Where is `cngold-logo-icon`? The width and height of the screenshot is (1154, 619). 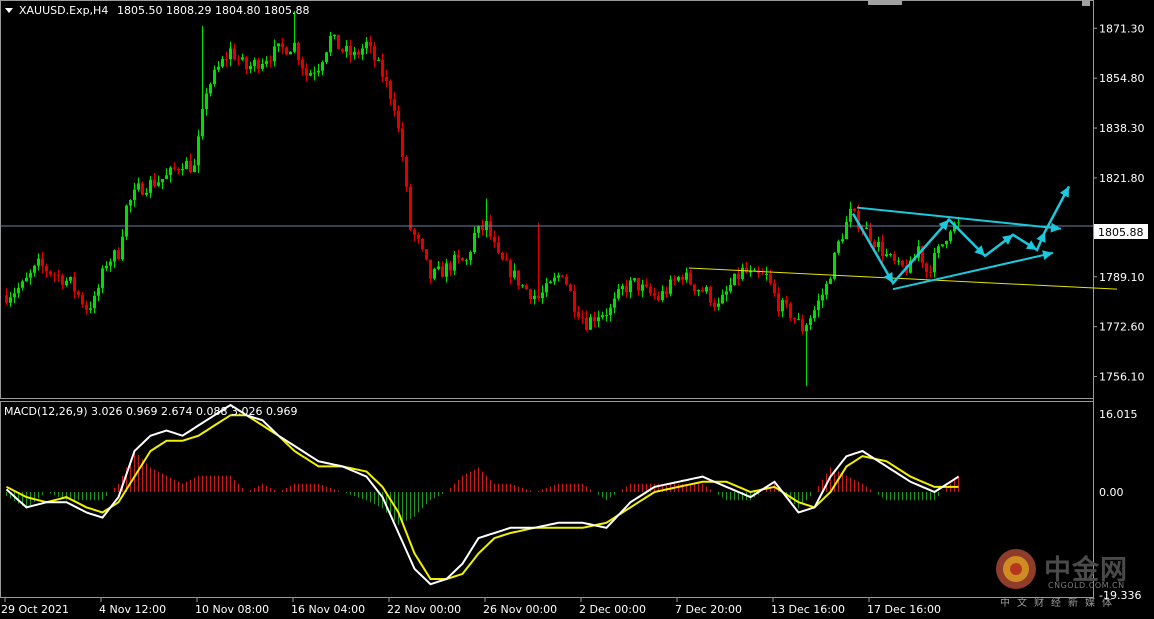 cngold-logo-icon is located at coordinates (1016, 569).